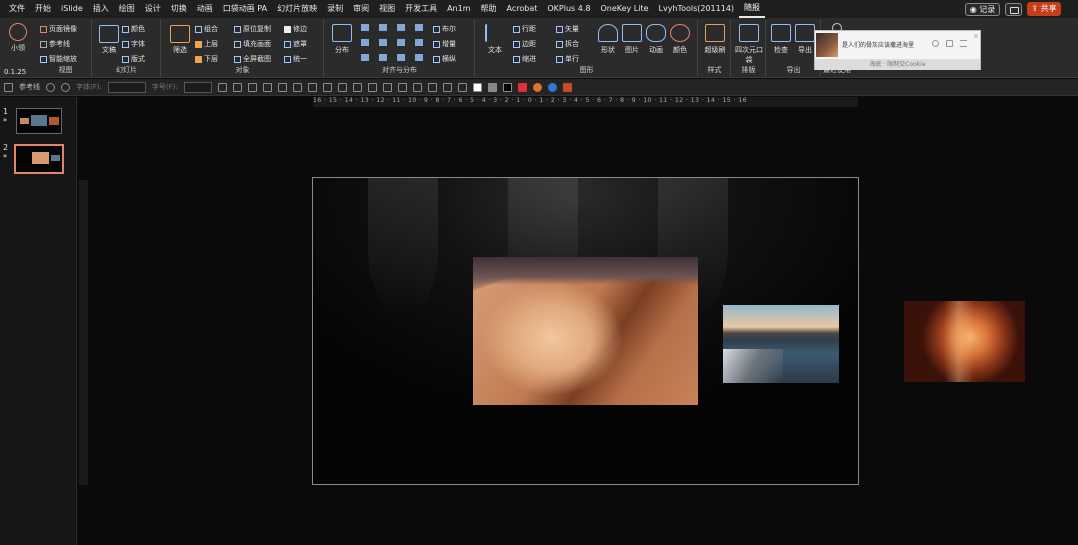 The image size is (1078, 545). I want to click on tab-design: 设计, so click(153, 9).